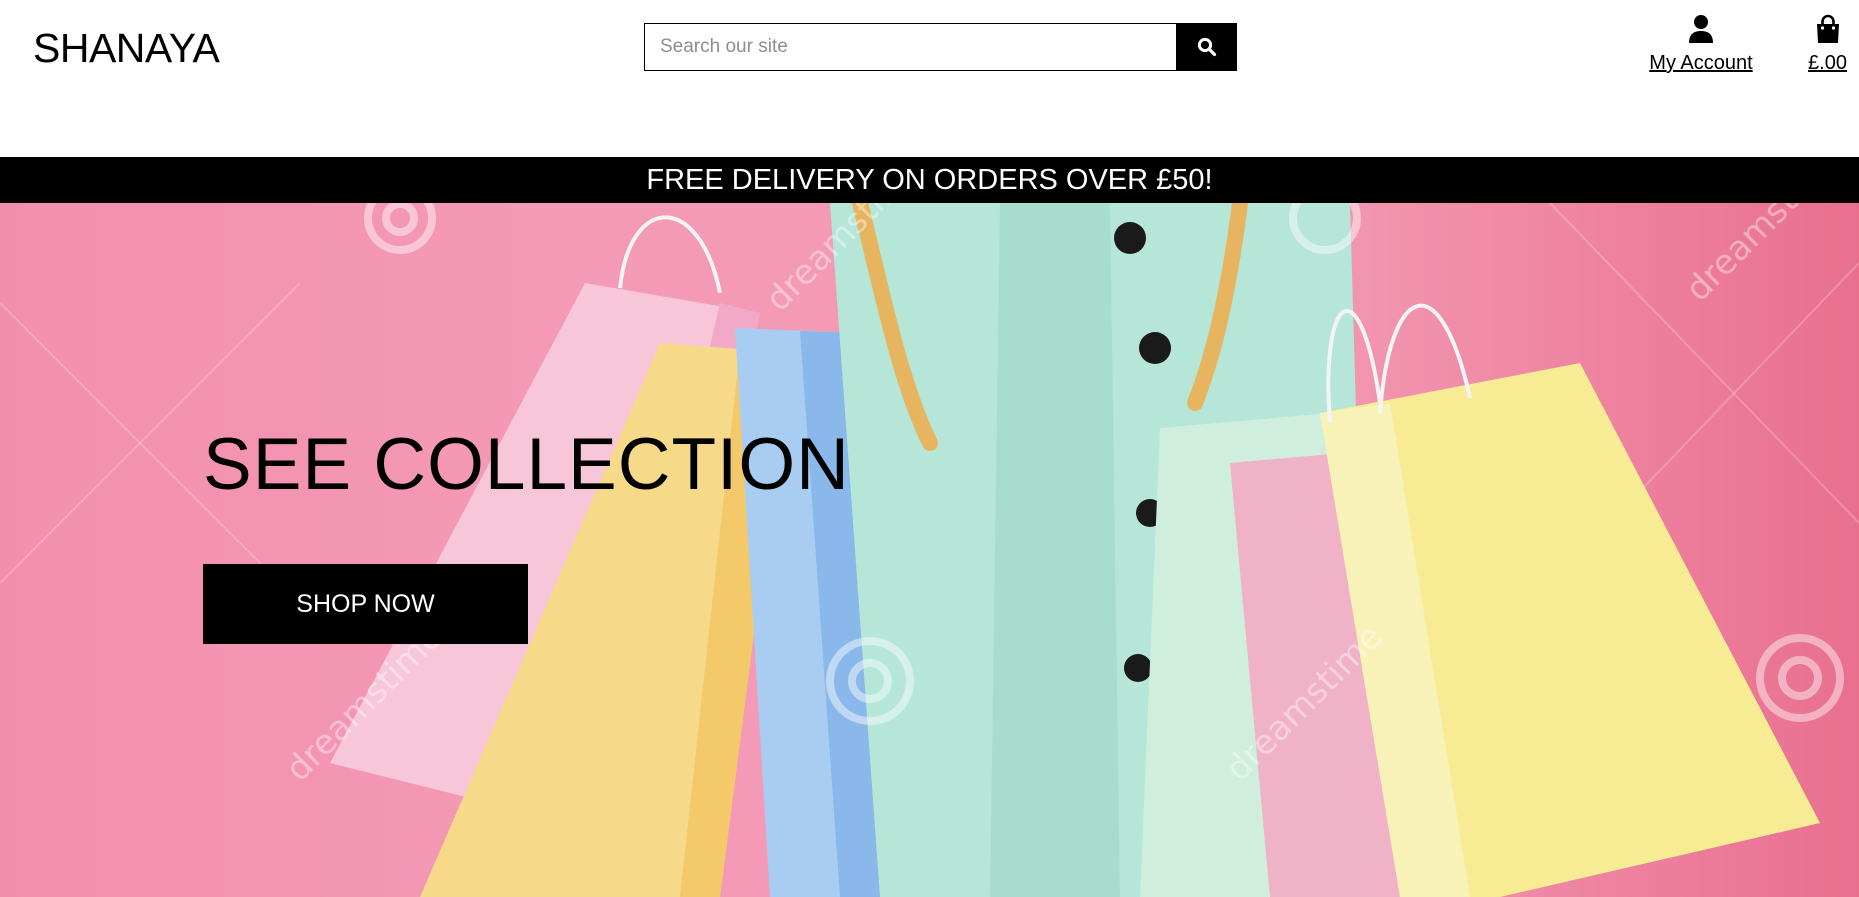 The image size is (1859, 897). Describe the element at coordinates (126, 48) in the screenshot. I see `brand-logo: SHANAYA` at that location.